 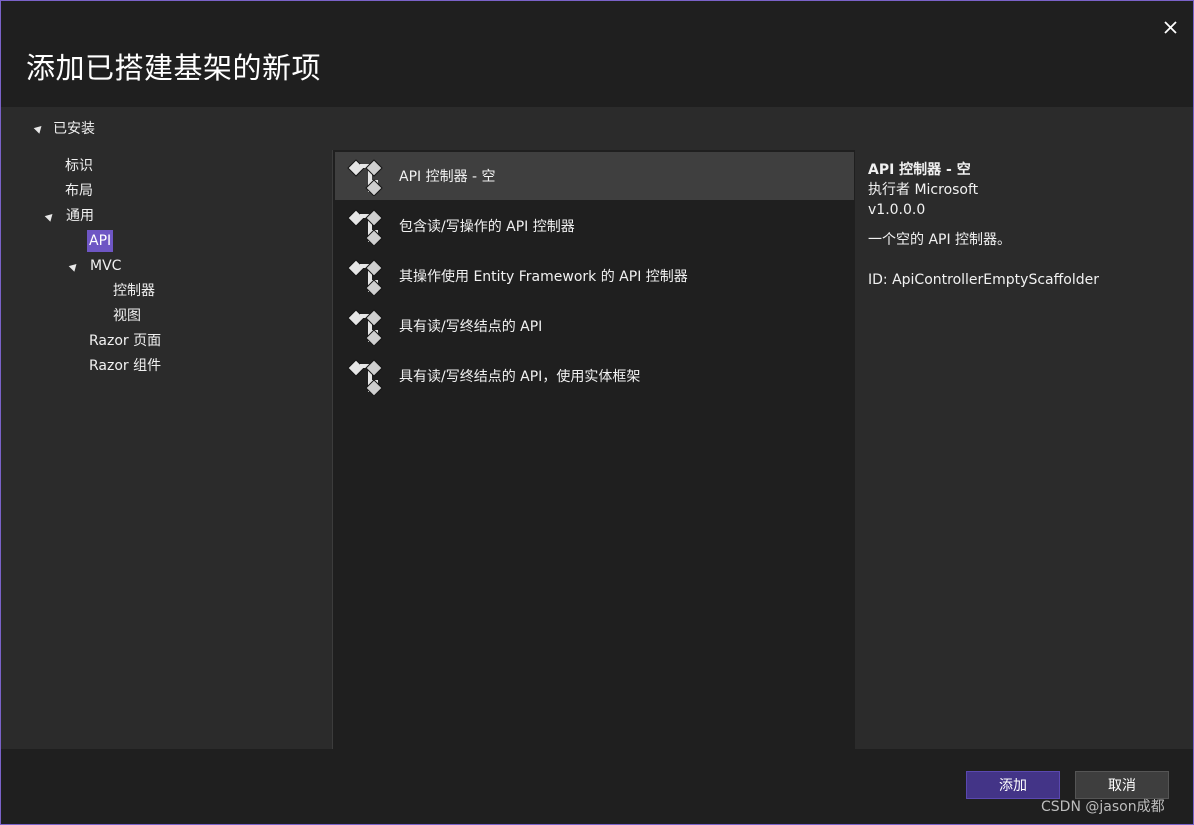 What do you see at coordinates (1103, 807) in the screenshot?
I see `watermark: CSDN @jason成都` at bounding box center [1103, 807].